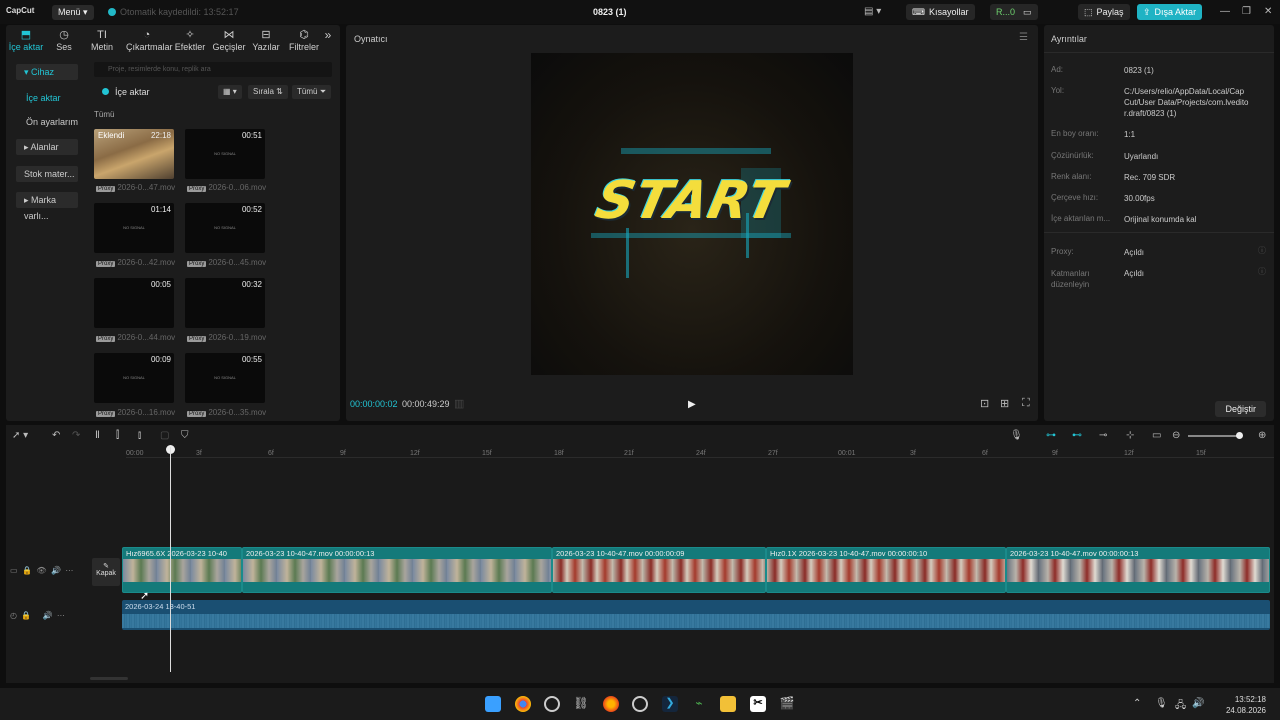  I want to click on layout-icon: ▤ ▾, so click(872, 11).